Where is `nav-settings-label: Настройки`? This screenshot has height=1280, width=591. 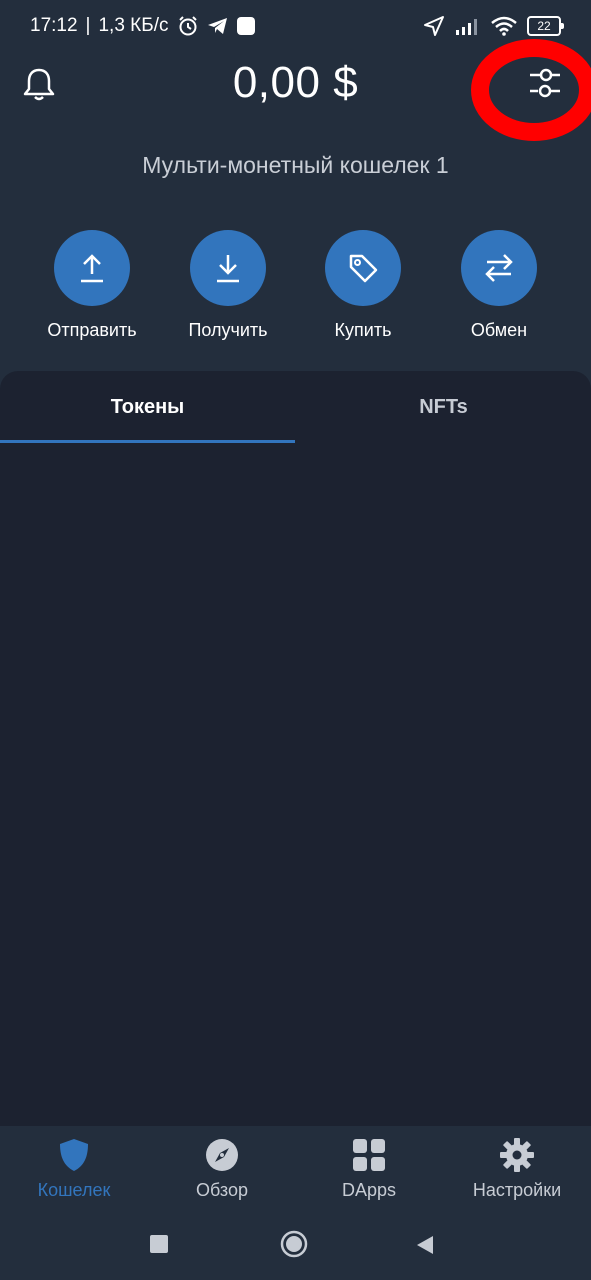 nav-settings-label: Настройки is located at coordinates (517, 1190).